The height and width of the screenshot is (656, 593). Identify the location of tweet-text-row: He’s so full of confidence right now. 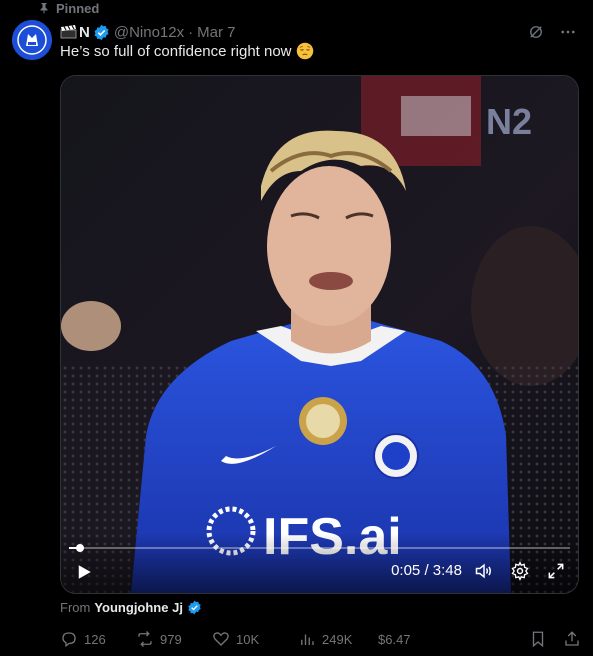
(187, 51).